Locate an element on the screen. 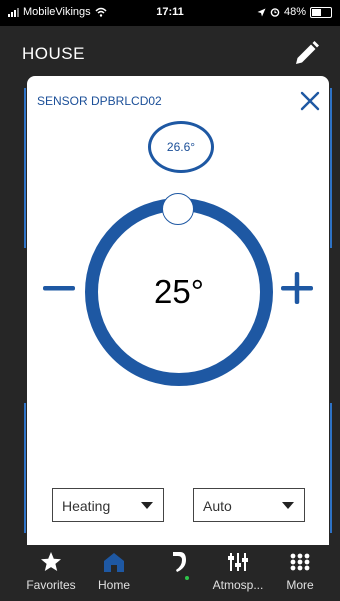 This screenshot has width=340, height=601. tab-brand is located at coordinates (178, 565).